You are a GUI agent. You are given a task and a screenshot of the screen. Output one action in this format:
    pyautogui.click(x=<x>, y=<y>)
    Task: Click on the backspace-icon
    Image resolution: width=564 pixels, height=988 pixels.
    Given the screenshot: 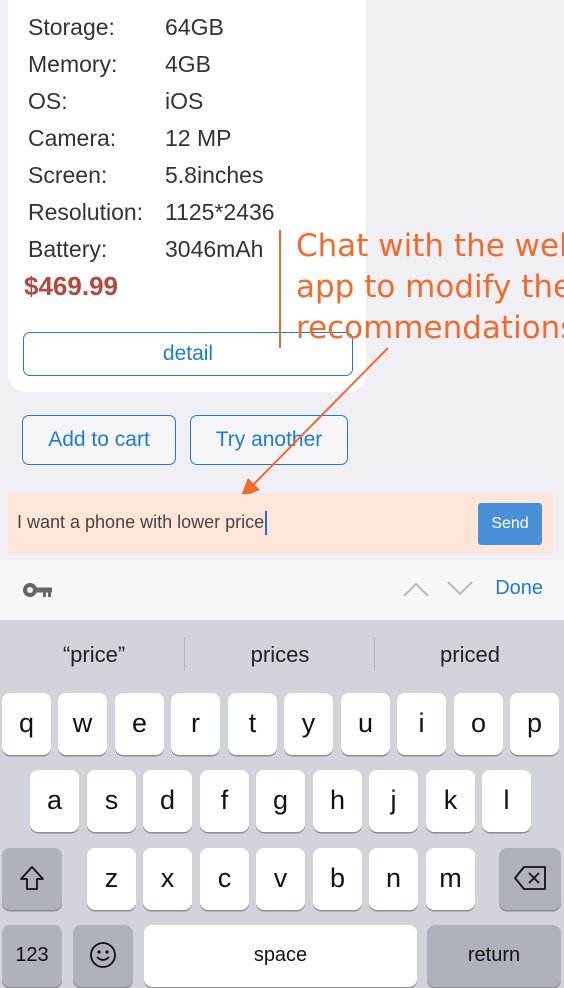 What is the action you would take?
    pyautogui.click(x=530, y=878)
    